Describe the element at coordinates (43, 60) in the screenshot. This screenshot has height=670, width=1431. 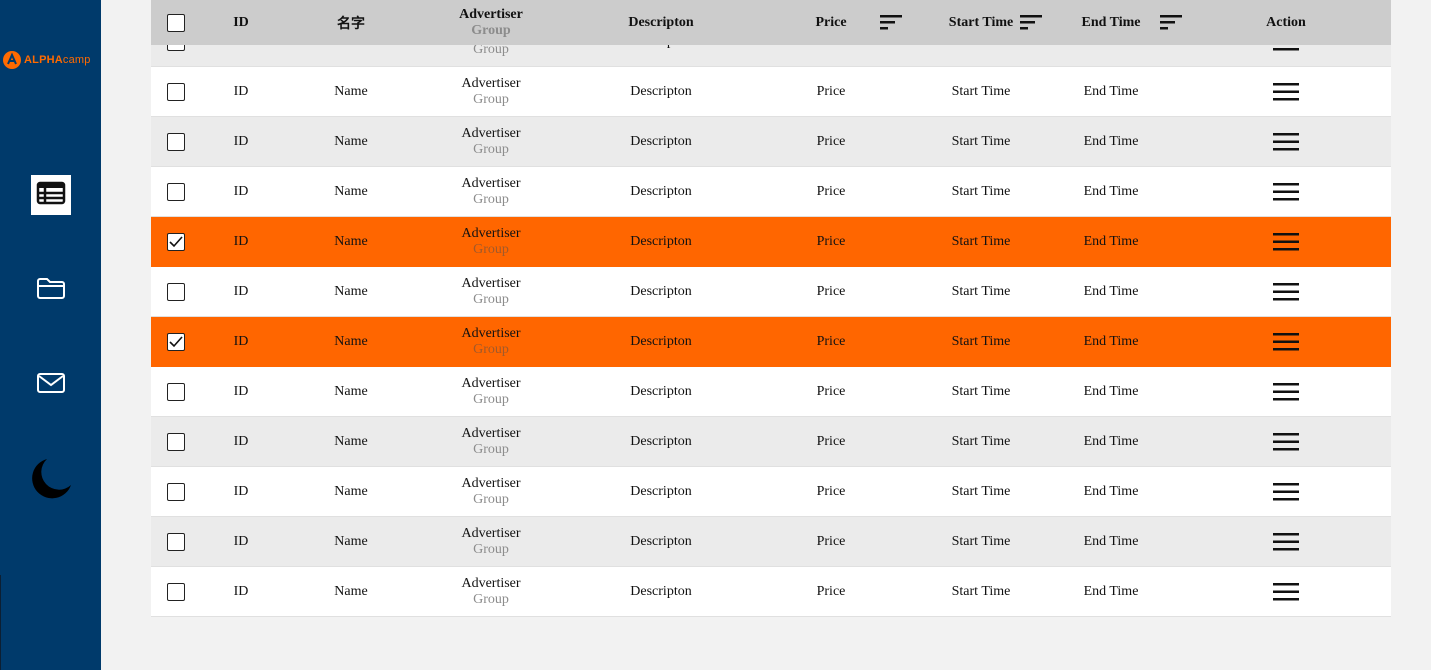
I see `logo-text-bold: ALPHA` at that location.